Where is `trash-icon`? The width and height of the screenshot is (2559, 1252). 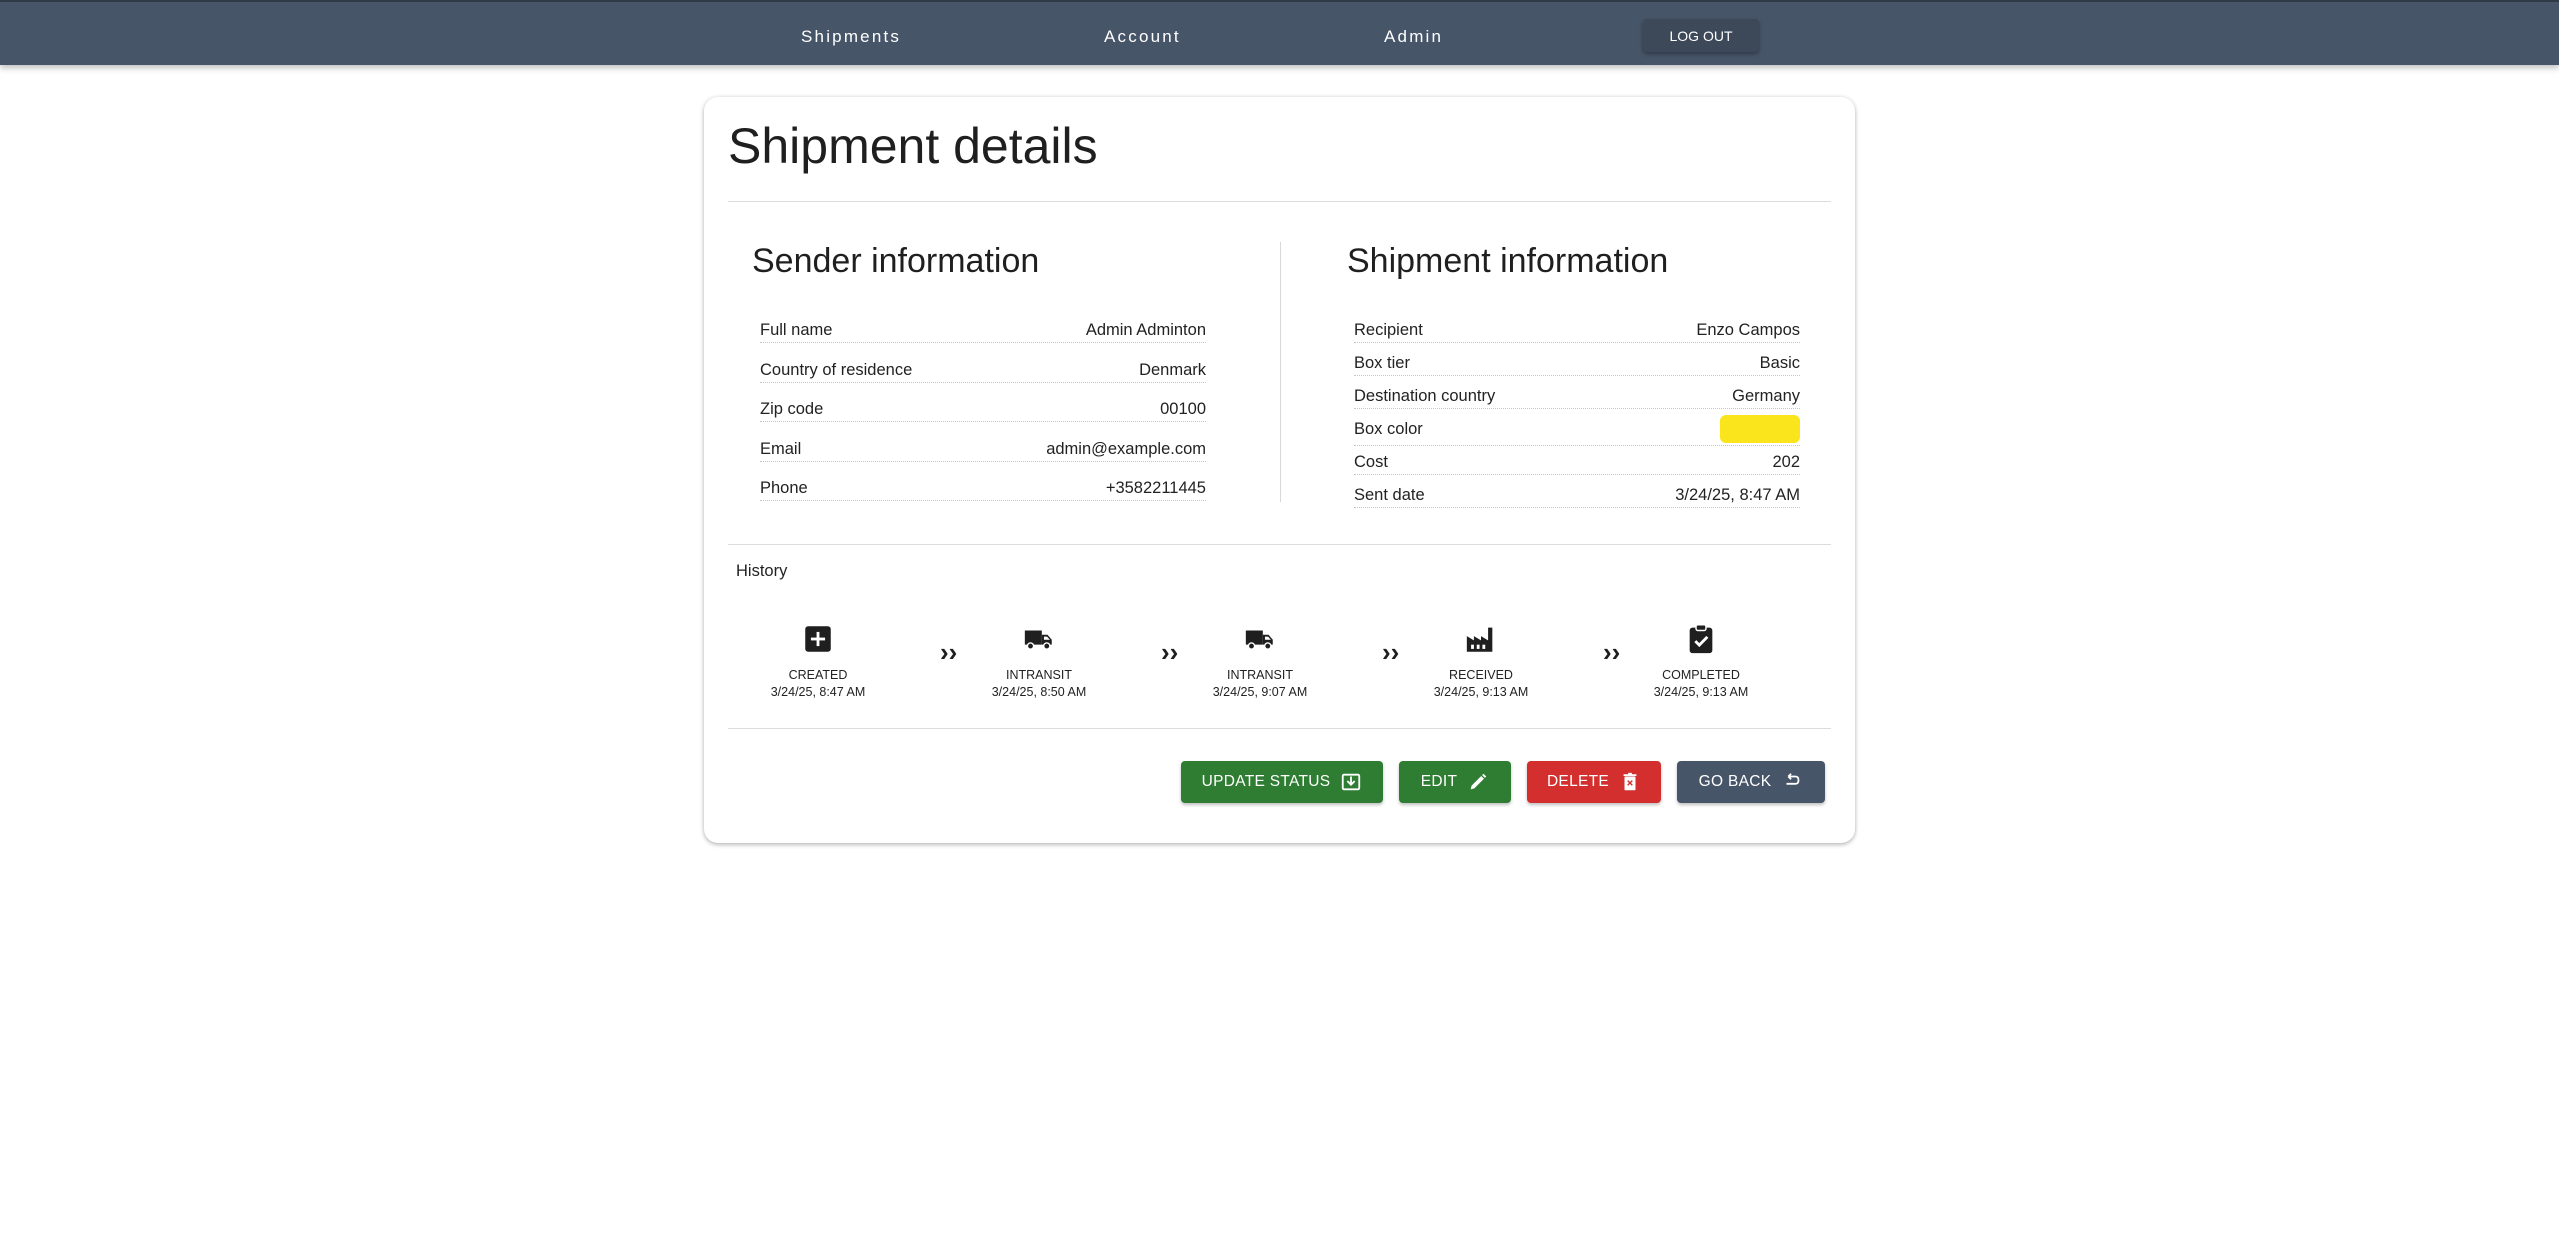 trash-icon is located at coordinates (1630, 781).